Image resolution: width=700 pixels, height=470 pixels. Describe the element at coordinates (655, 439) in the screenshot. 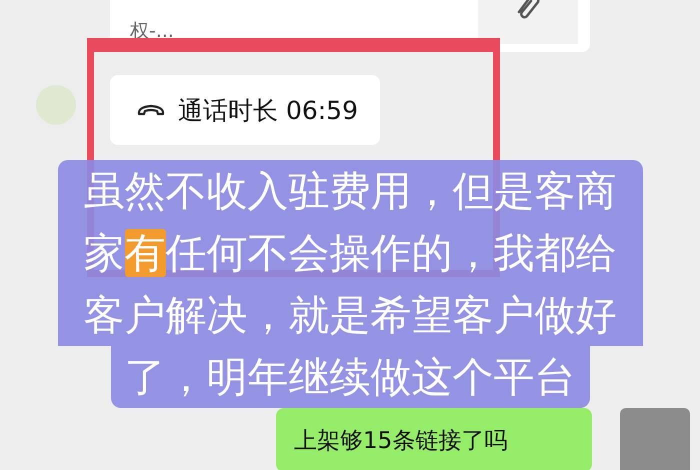

I see `avatar-photo-placeholder` at that location.